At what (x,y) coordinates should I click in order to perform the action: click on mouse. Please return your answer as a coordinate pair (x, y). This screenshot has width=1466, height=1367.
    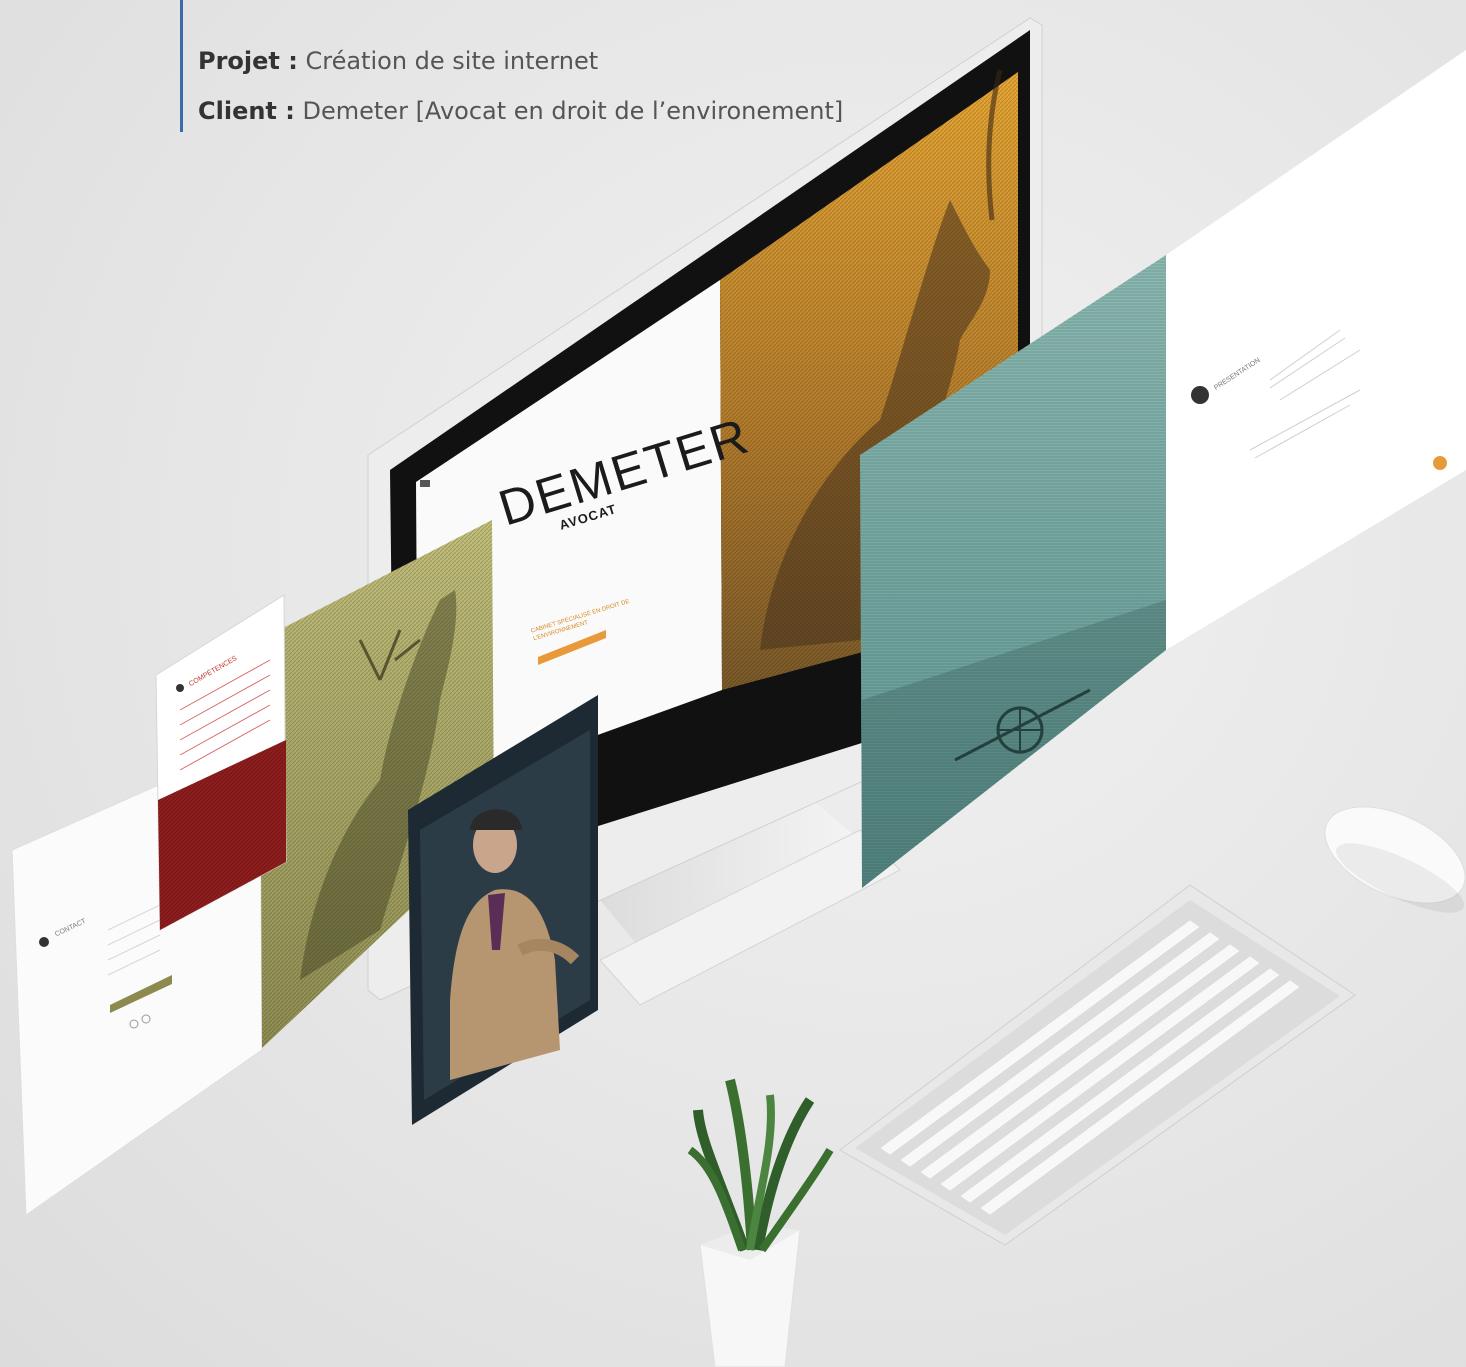
    Looking at the image, I should click on (1395, 859).